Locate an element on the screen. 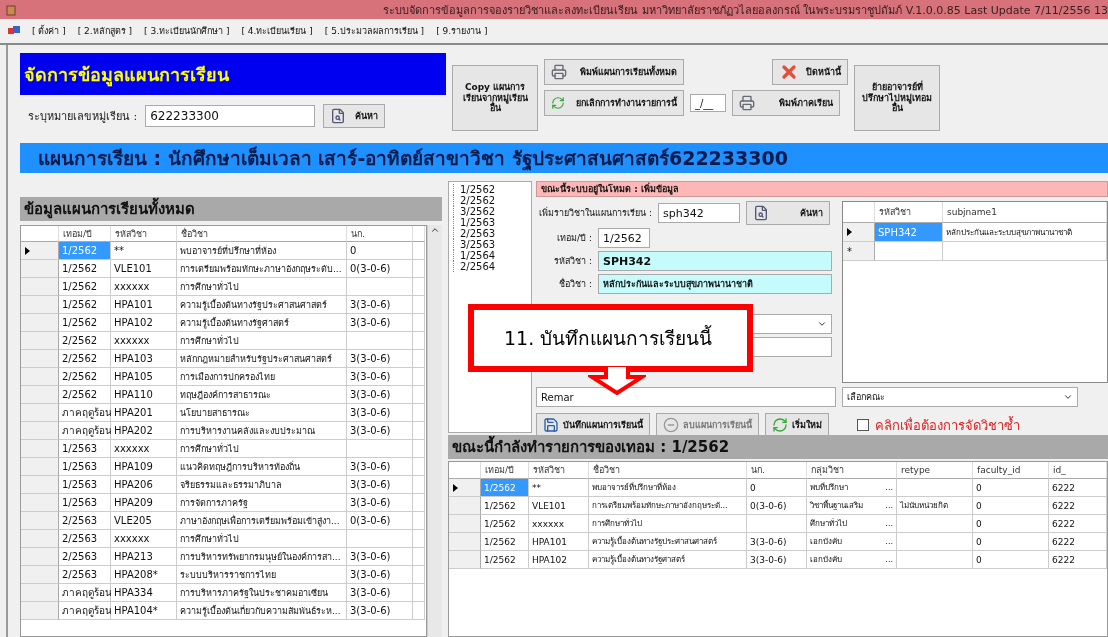 Image resolution: width=1108 pixels, height=637 pixels. refresh-button: เริ่มใหม่ is located at coordinates (797, 425).